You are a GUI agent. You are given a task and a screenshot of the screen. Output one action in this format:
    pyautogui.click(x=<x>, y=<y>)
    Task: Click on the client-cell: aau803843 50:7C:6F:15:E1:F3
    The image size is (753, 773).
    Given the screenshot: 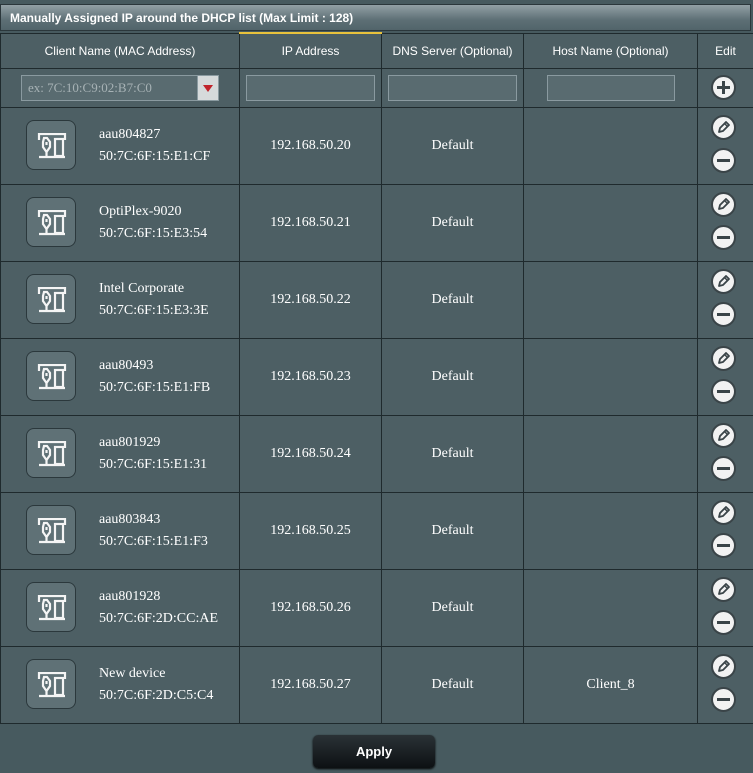 What is the action you would take?
    pyautogui.click(x=120, y=531)
    